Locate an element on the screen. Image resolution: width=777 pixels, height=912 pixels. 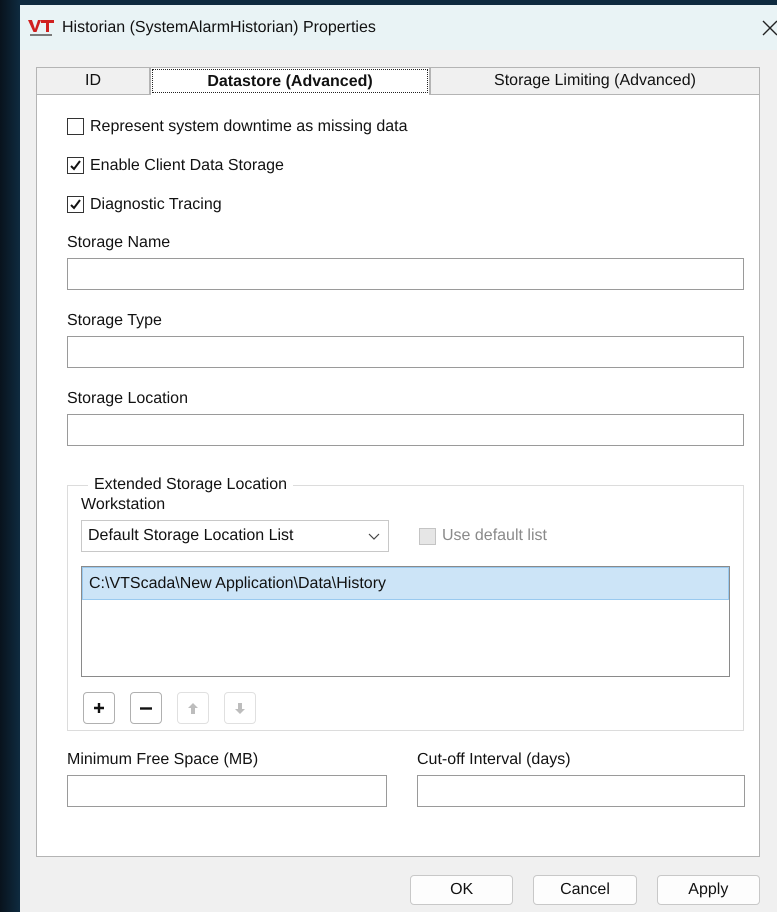
down-arrow-icon is located at coordinates (240, 708).